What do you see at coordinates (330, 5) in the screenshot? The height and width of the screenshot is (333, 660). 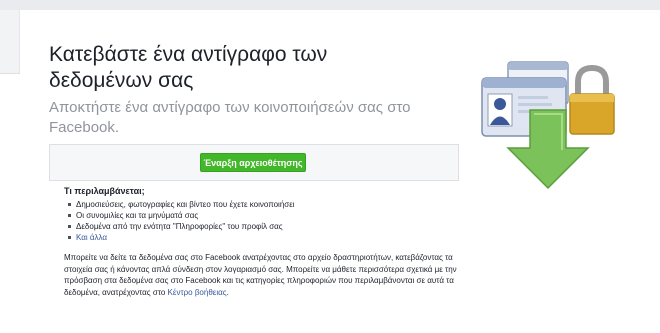 I see `top-bar` at bounding box center [330, 5].